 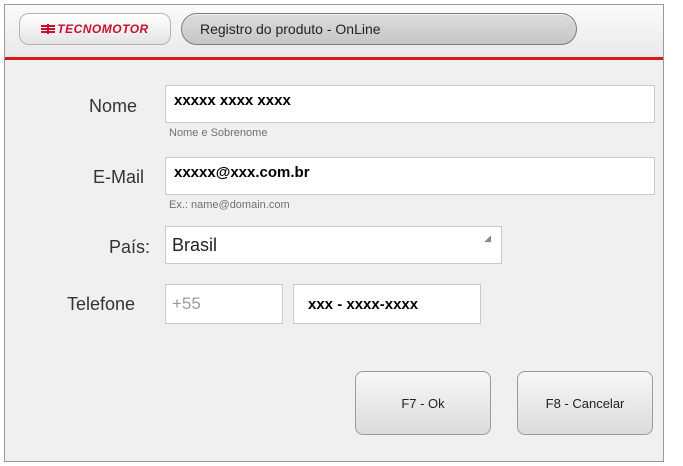 What do you see at coordinates (119, 177) in the screenshot?
I see `email-label: E-Mail` at bounding box center [119, 177].